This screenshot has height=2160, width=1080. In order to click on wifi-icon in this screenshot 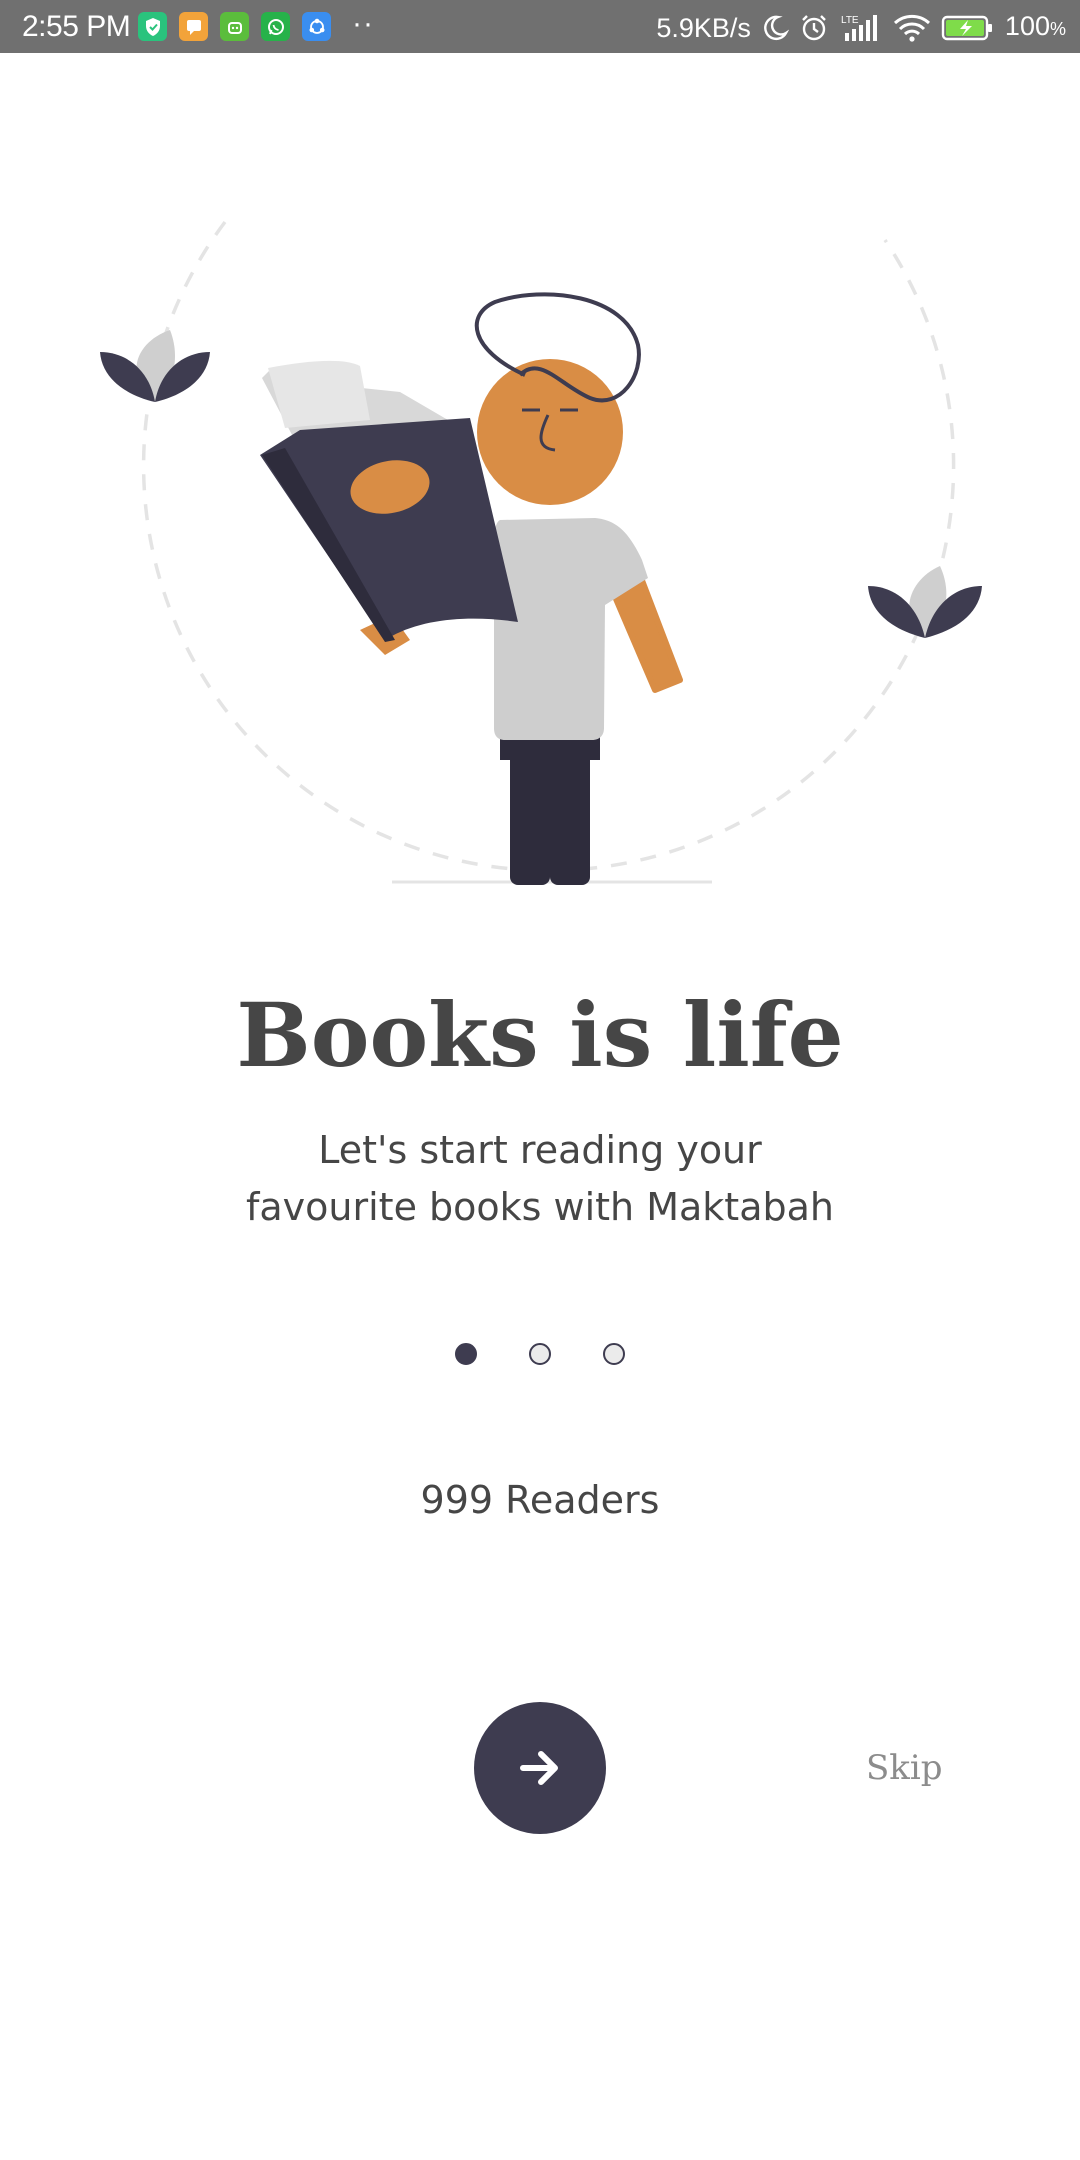, I will do `click(911, 28)`.